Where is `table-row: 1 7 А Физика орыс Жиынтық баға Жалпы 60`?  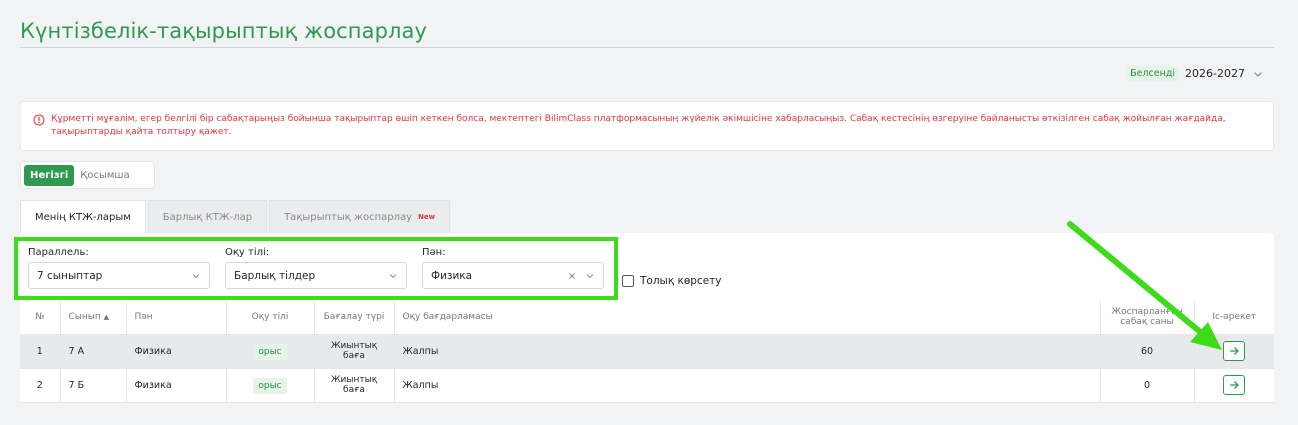 table-row: 1 7 А Физика орыс Жиынтық баға Жалпы 60 is located at coordinates (647, 351).